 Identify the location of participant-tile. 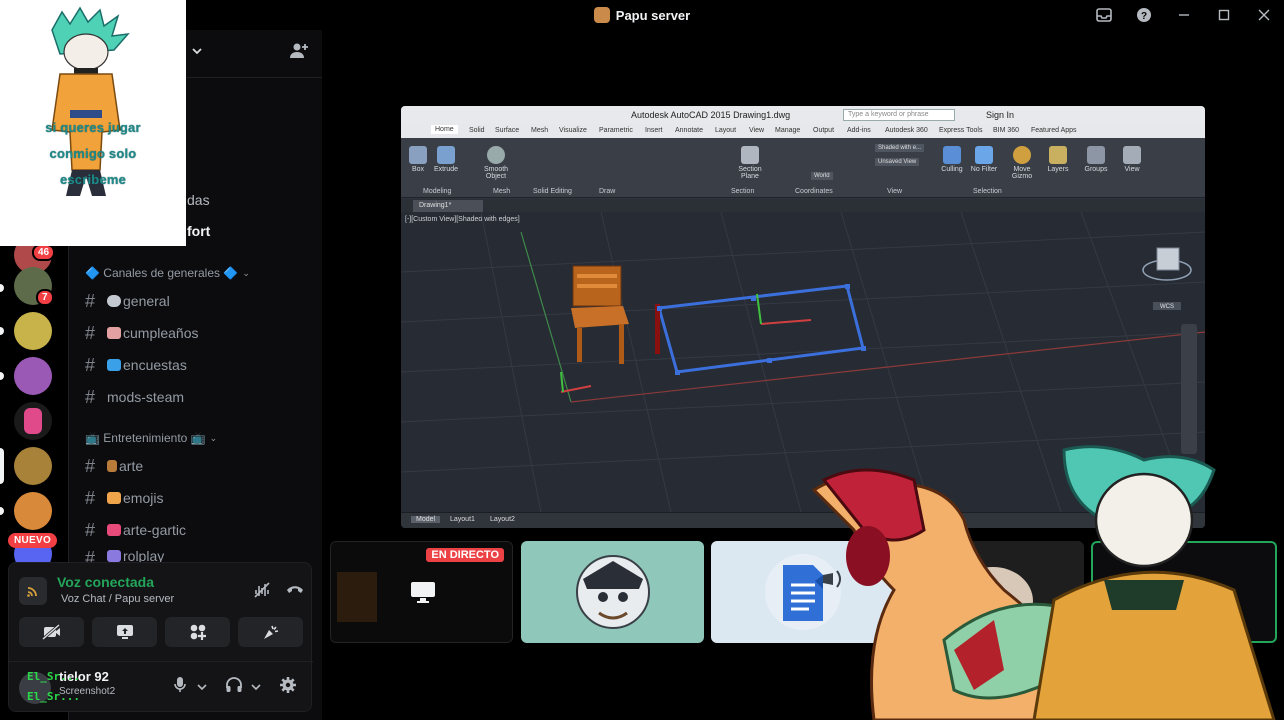
(612, 592).